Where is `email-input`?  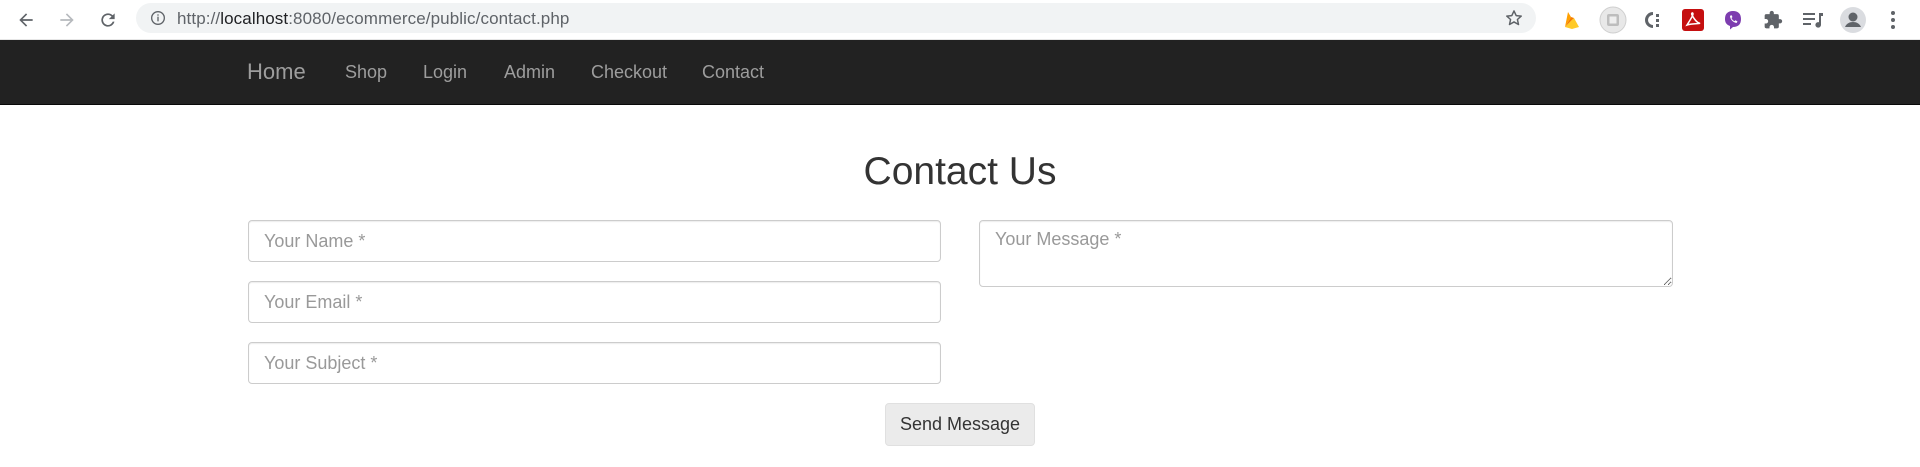
email-input is located at coordinates (594, 302).